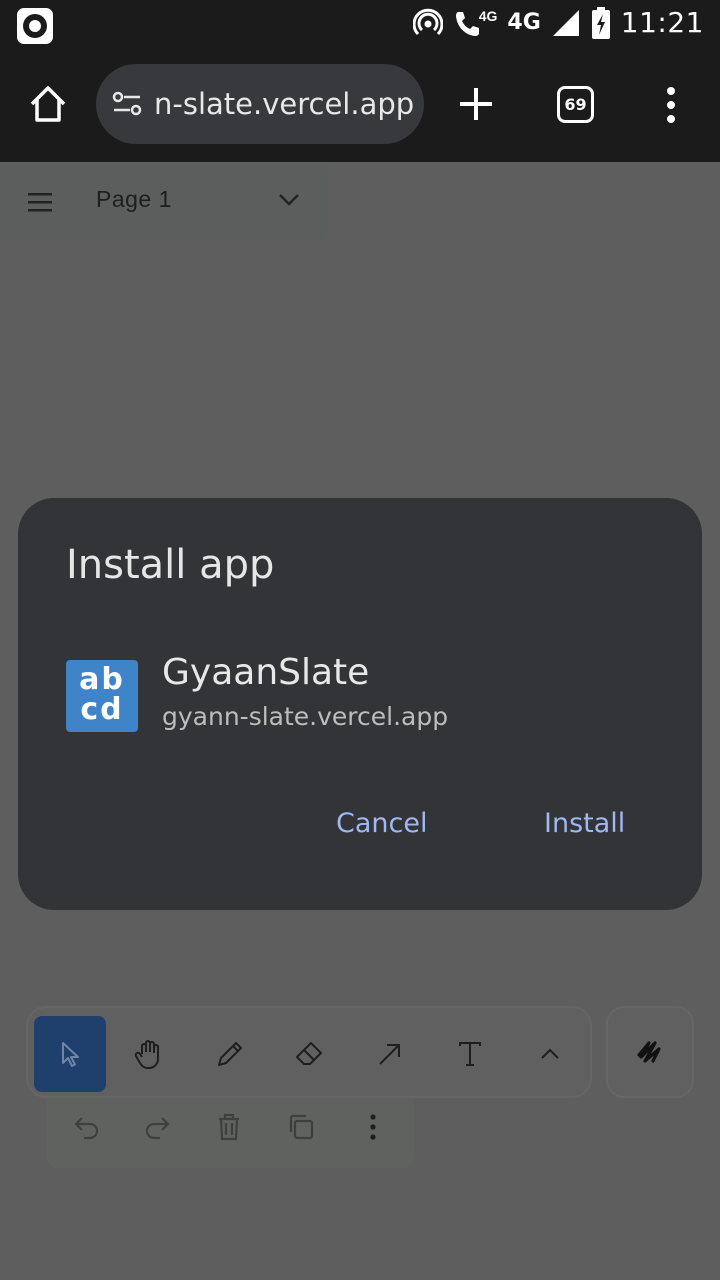 Image resolution: width=720 pixels, height=1280 pixels. I want to click on app-url: gyann-slate.vercel.app, so click(305, 716).